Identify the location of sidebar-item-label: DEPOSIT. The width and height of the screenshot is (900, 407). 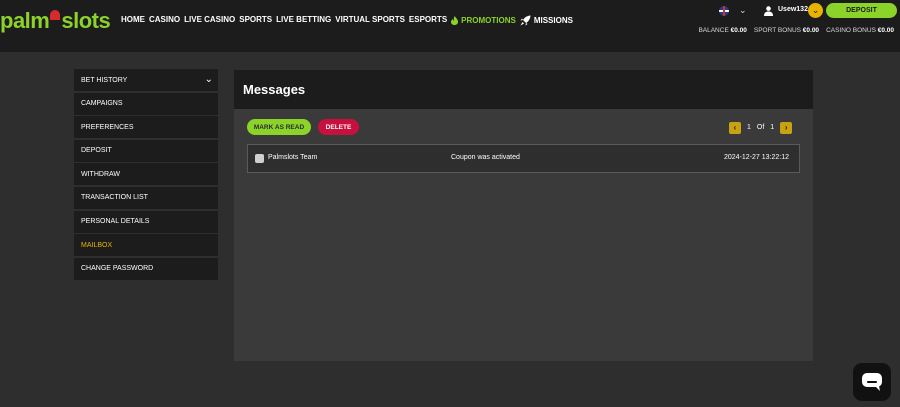
(96, 151).